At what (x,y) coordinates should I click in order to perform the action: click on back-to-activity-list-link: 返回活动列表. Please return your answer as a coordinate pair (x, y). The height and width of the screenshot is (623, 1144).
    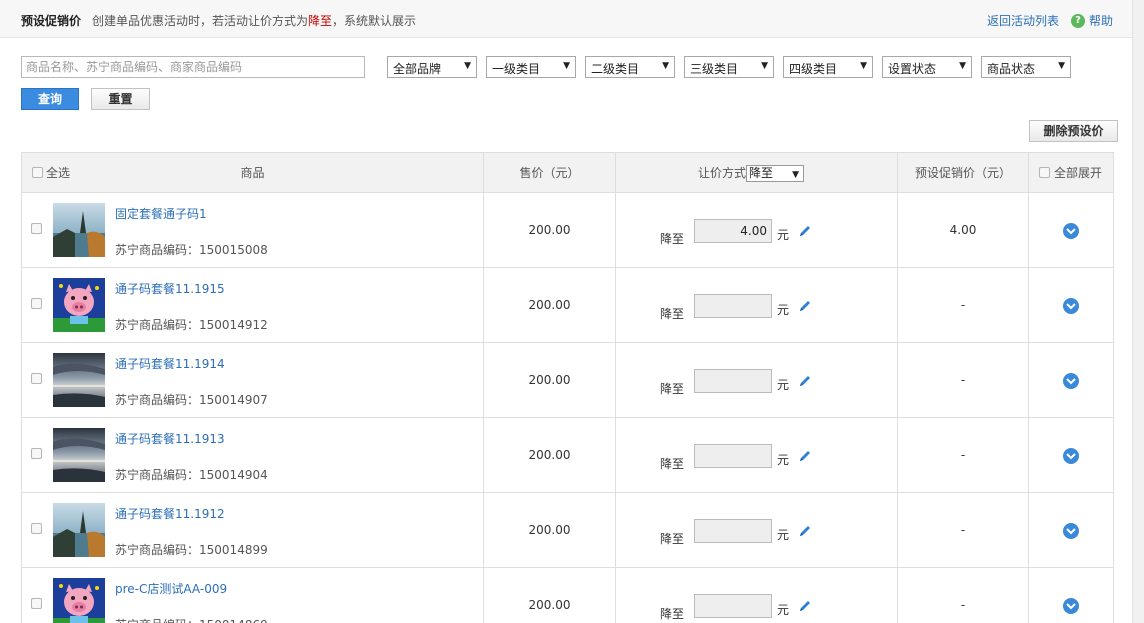
    Looking at the image, I should click on (1023, 20).